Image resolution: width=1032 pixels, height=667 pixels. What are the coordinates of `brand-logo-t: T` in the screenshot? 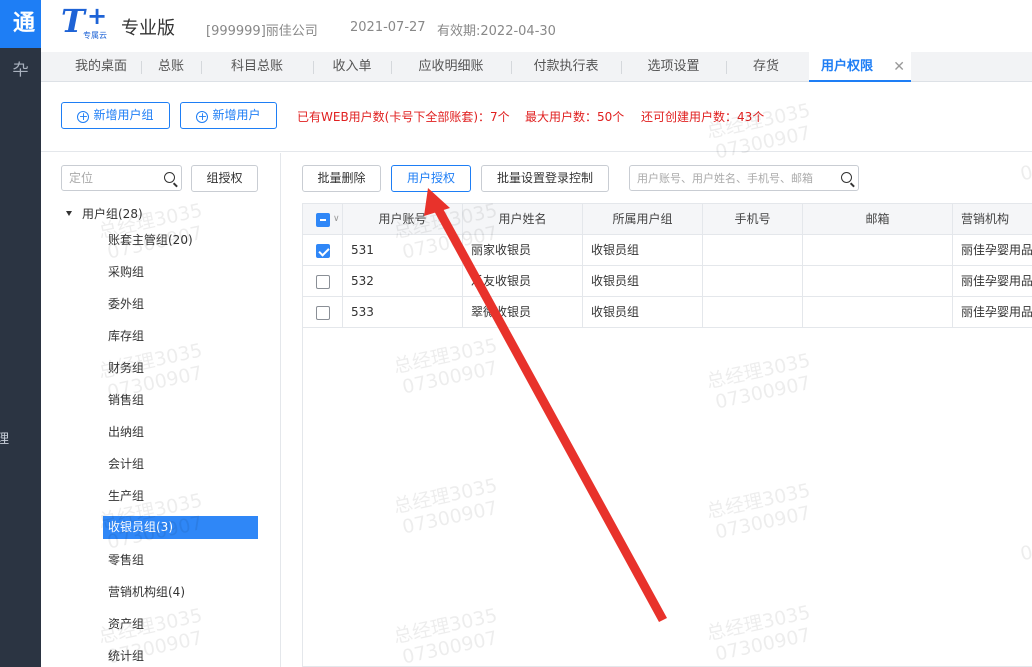 It's located at (73, 21).